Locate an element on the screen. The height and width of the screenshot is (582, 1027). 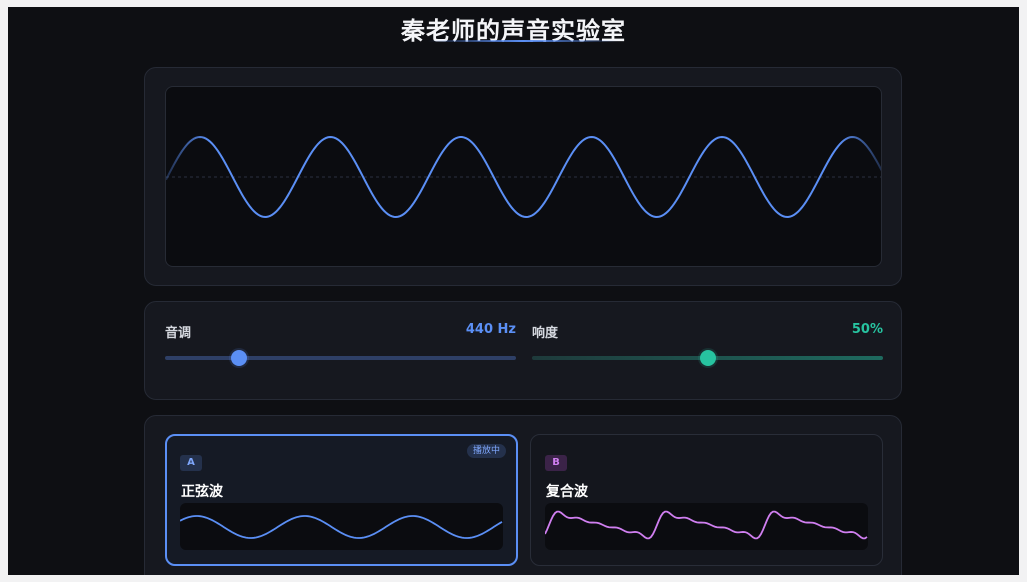
sine-preview-svg is located at coordinates (341, 527).